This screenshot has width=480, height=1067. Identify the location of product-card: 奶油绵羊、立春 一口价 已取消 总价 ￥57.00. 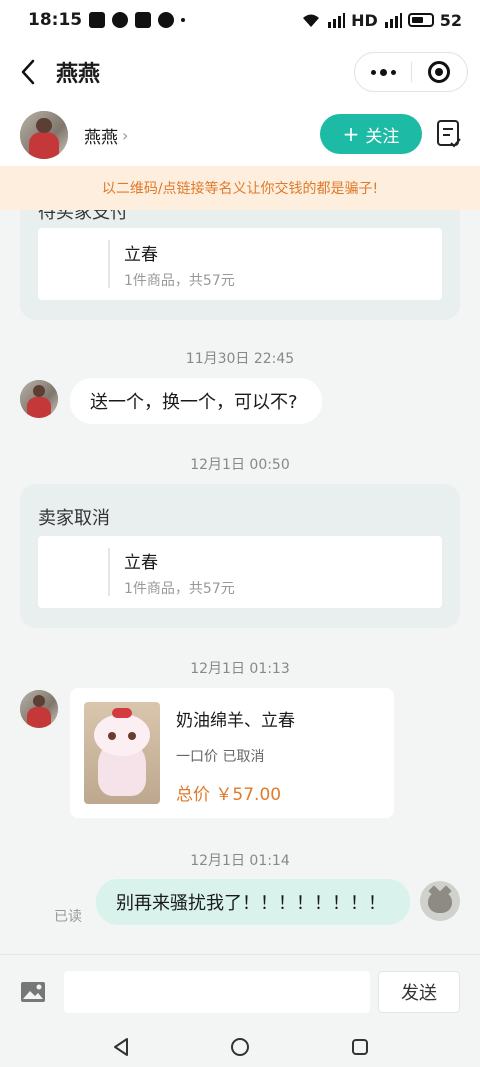
(232, 753).